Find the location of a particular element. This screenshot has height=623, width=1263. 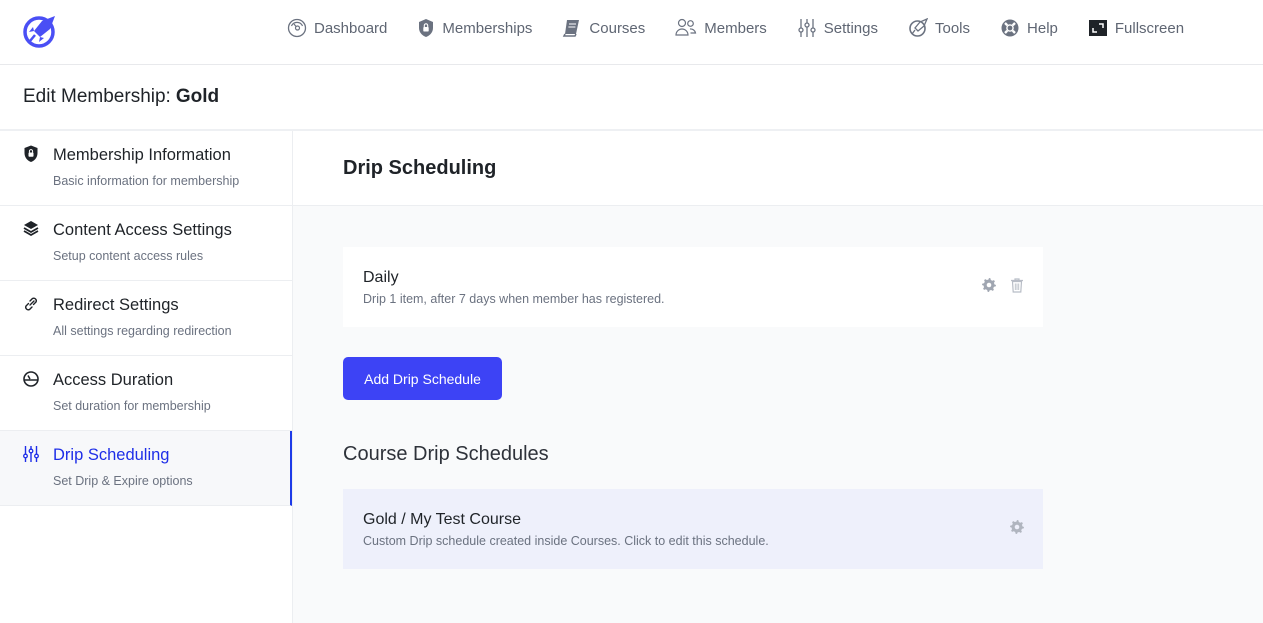

membership-name: Gold is located at coordinates (197, 96).